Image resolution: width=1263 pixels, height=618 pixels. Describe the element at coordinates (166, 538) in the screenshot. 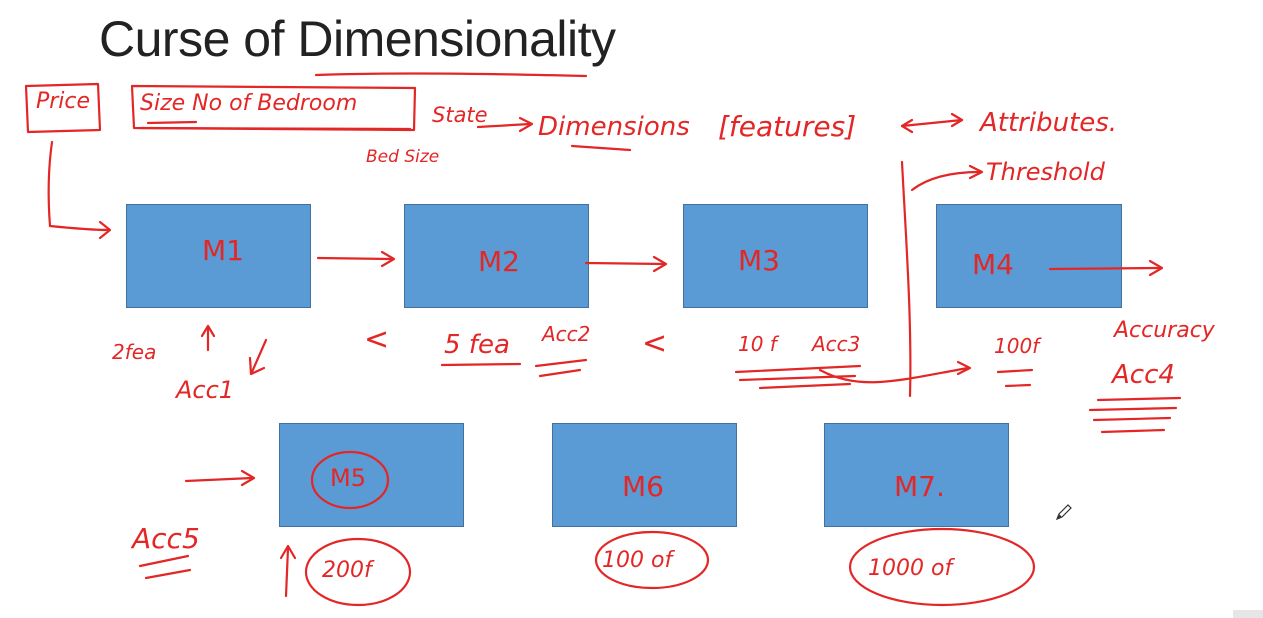

I see `annotation-acc5: Acc5` at that location.